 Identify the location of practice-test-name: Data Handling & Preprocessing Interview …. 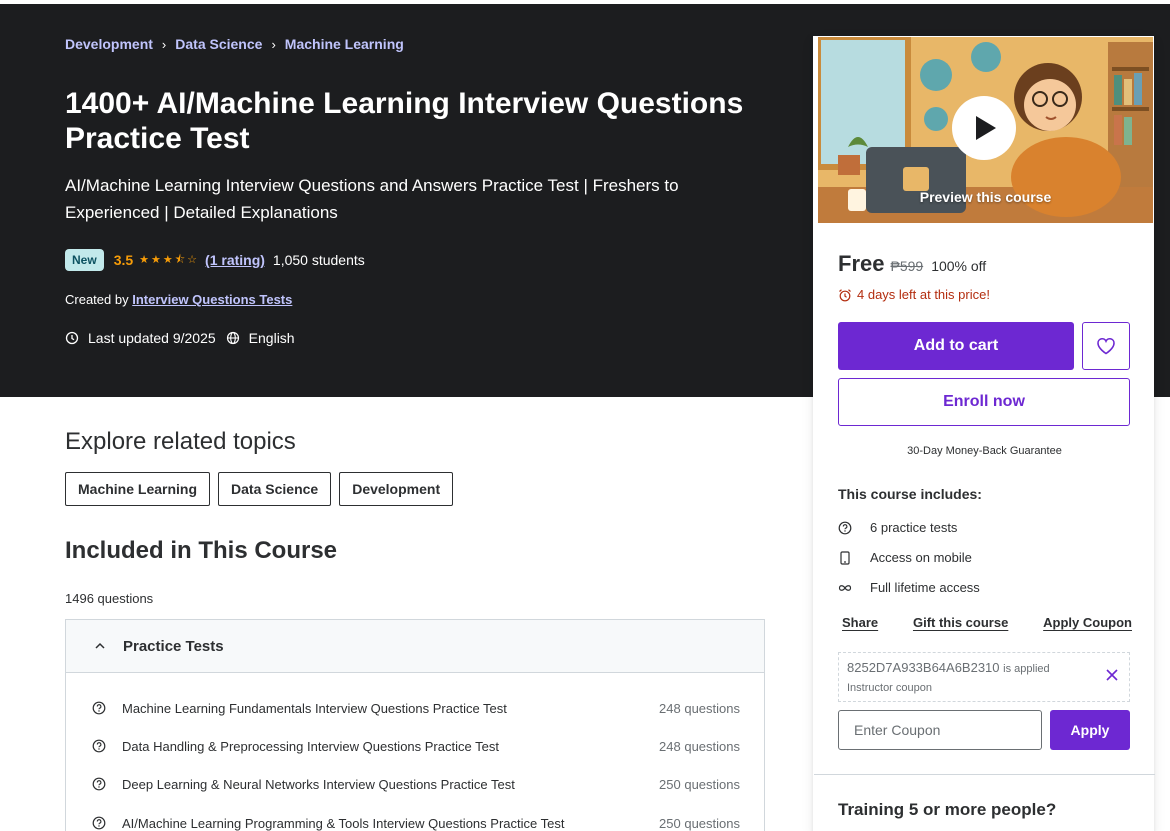
(310, 746).